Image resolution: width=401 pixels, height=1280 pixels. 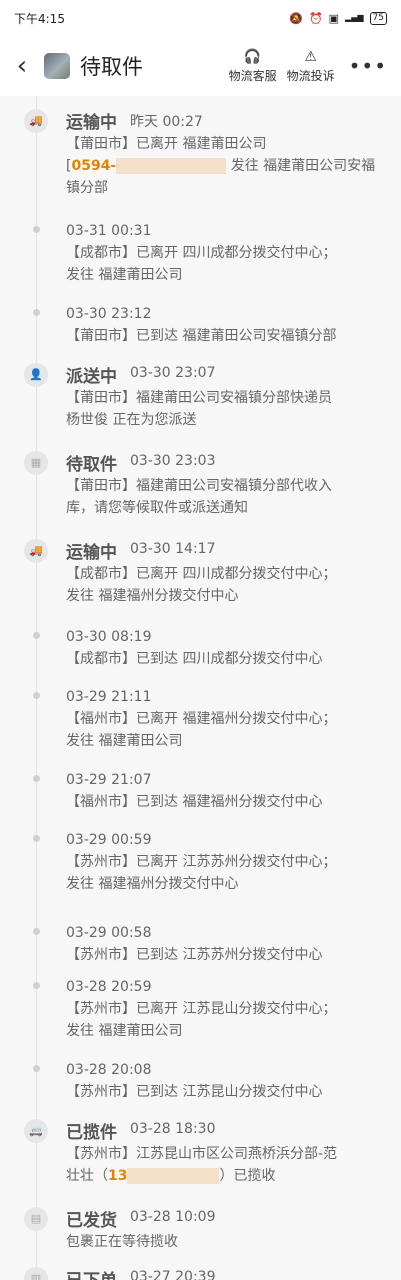 What do you see at coordinates (36, 688) in the screenshot?
I see `timeline-line` at bounding box center [36, 688].